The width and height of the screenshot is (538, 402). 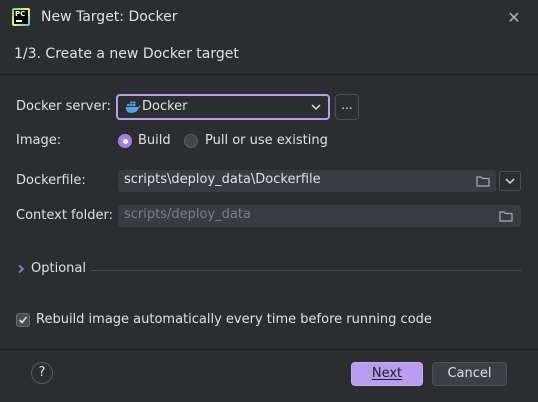 What do you see at coordinates (64, 215) in the screenshot?
I see `context-folder-label: Context folder:` at bounding box center [64, 215].